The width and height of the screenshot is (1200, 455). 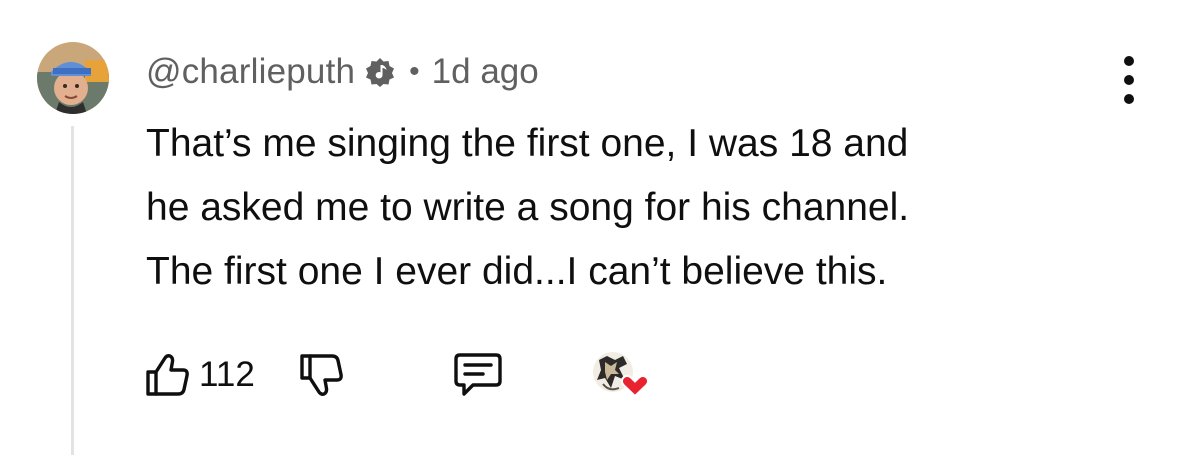 I want to click on comment-header: @charlieputh • 1d ago, so click(x=342, y=72).